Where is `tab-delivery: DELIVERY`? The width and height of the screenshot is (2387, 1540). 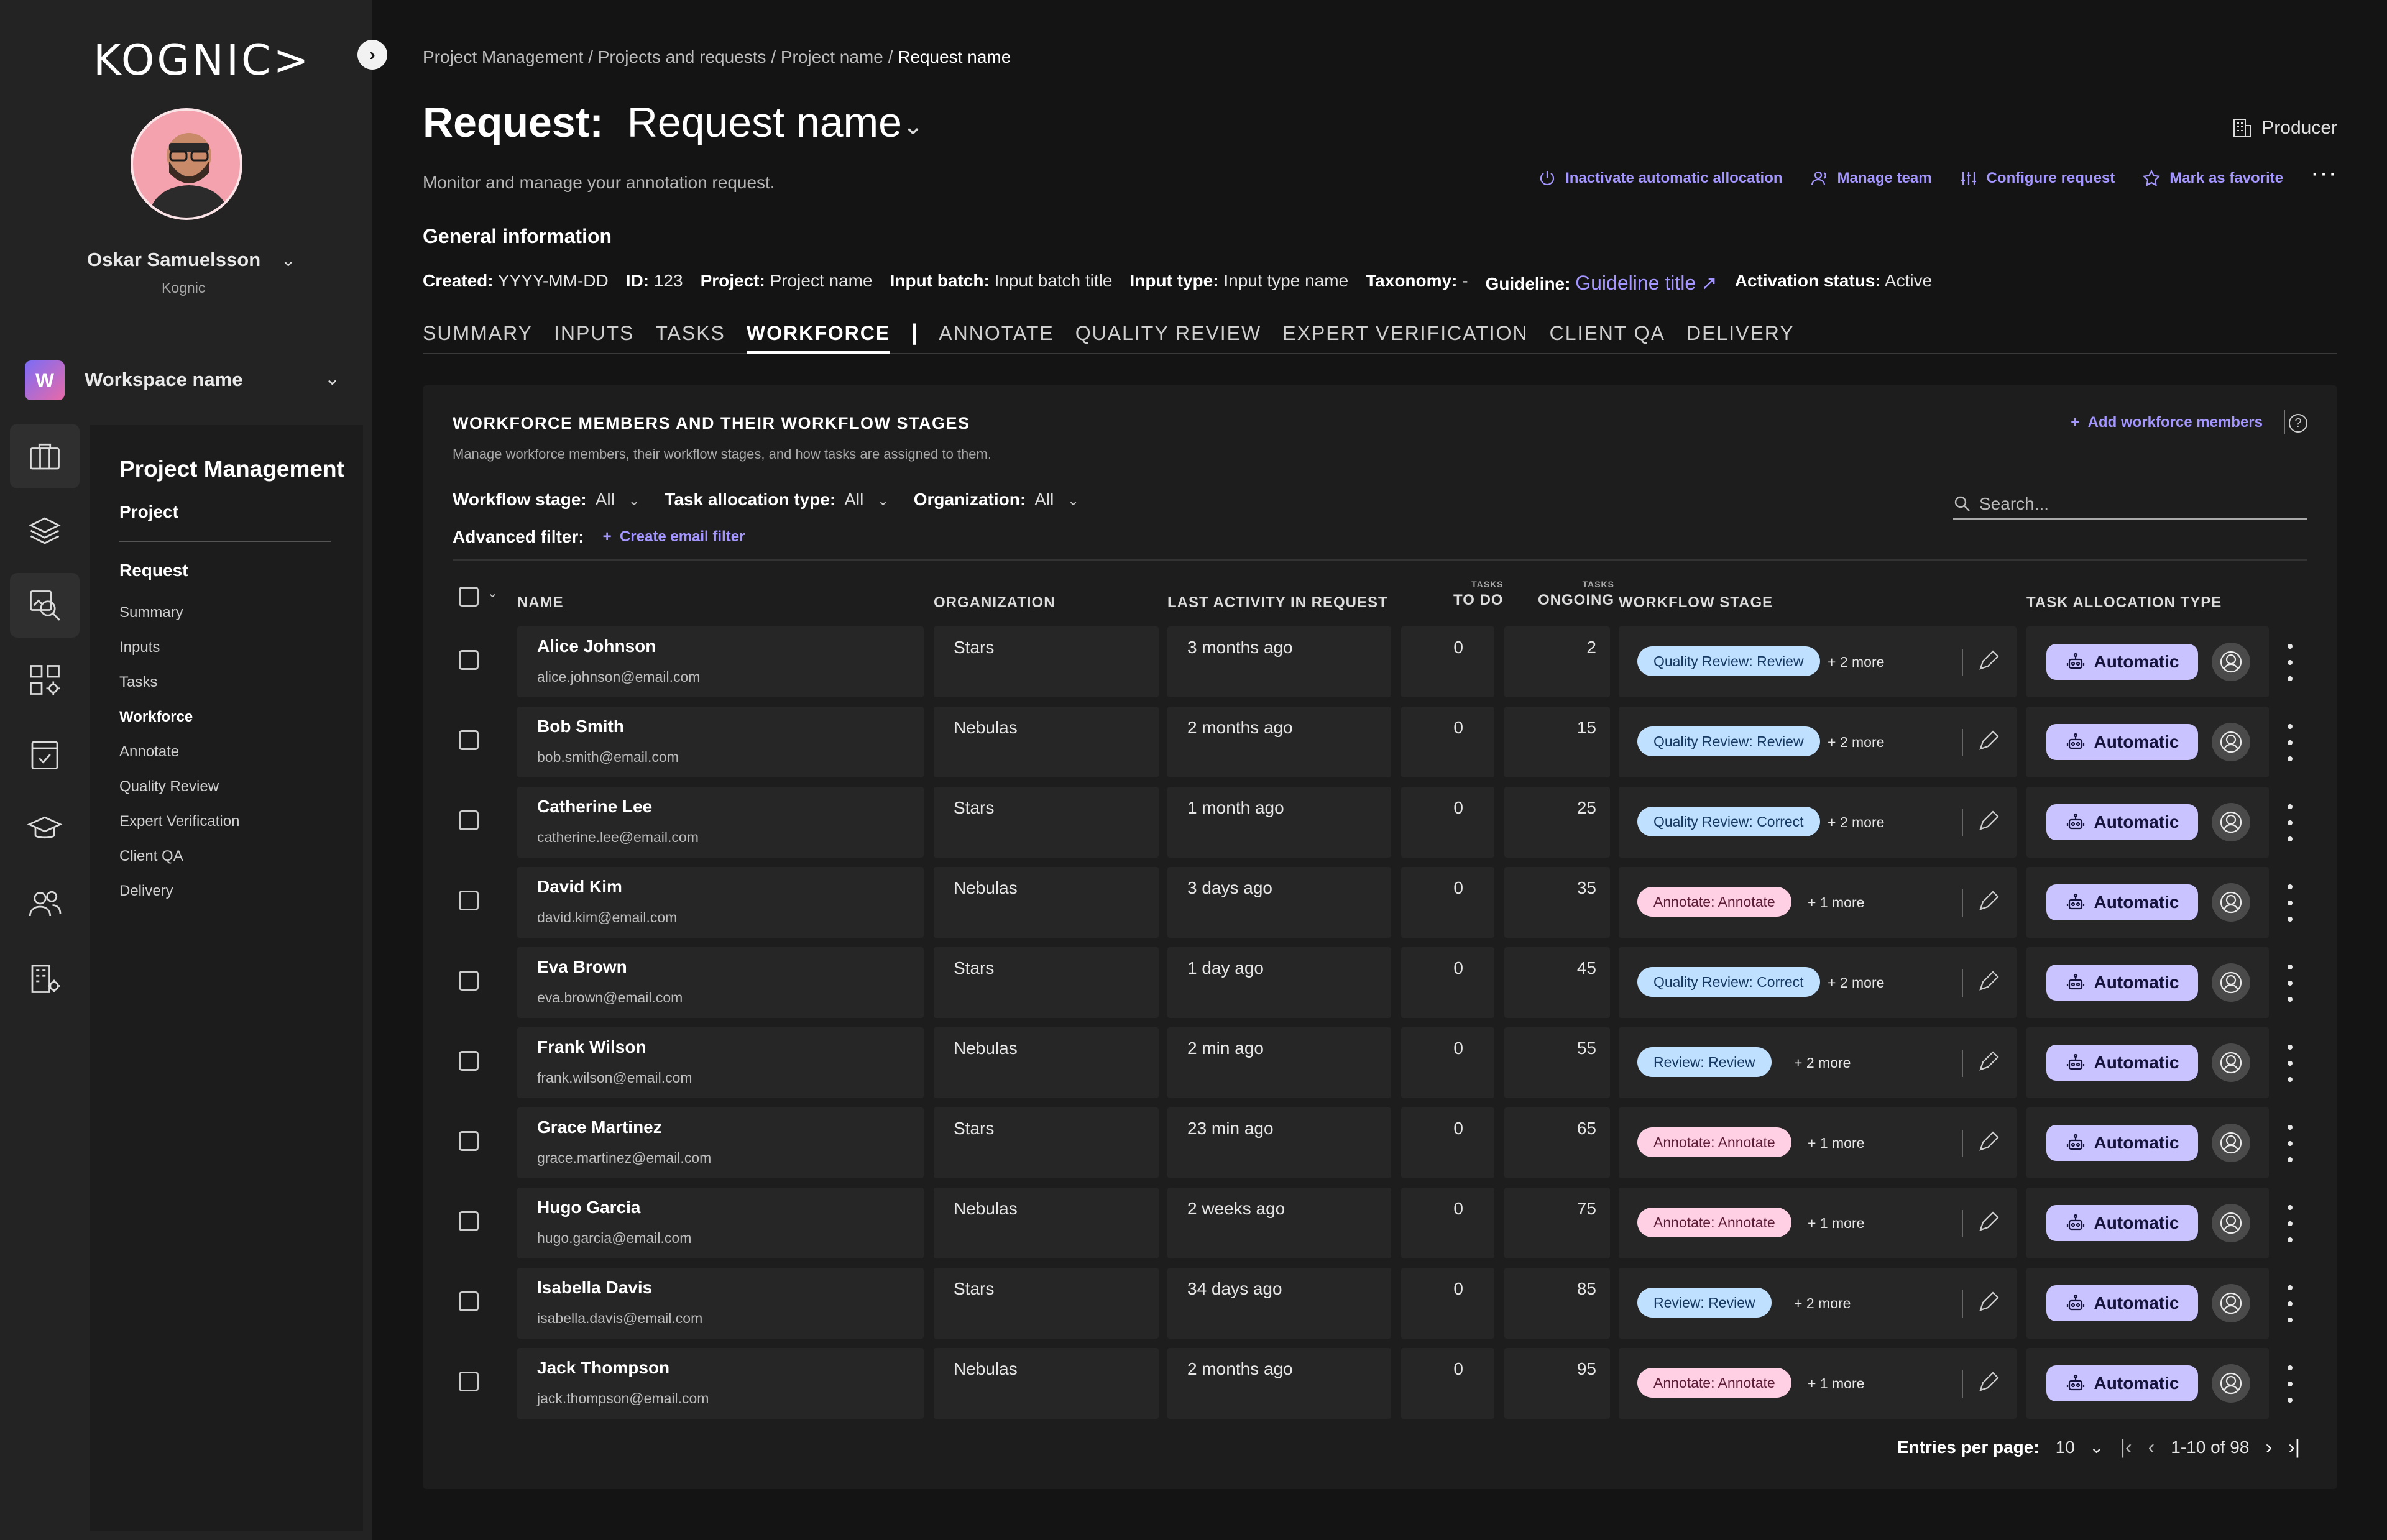 tab-delivery: DELIVERY is located at coordinates (1740, 338).